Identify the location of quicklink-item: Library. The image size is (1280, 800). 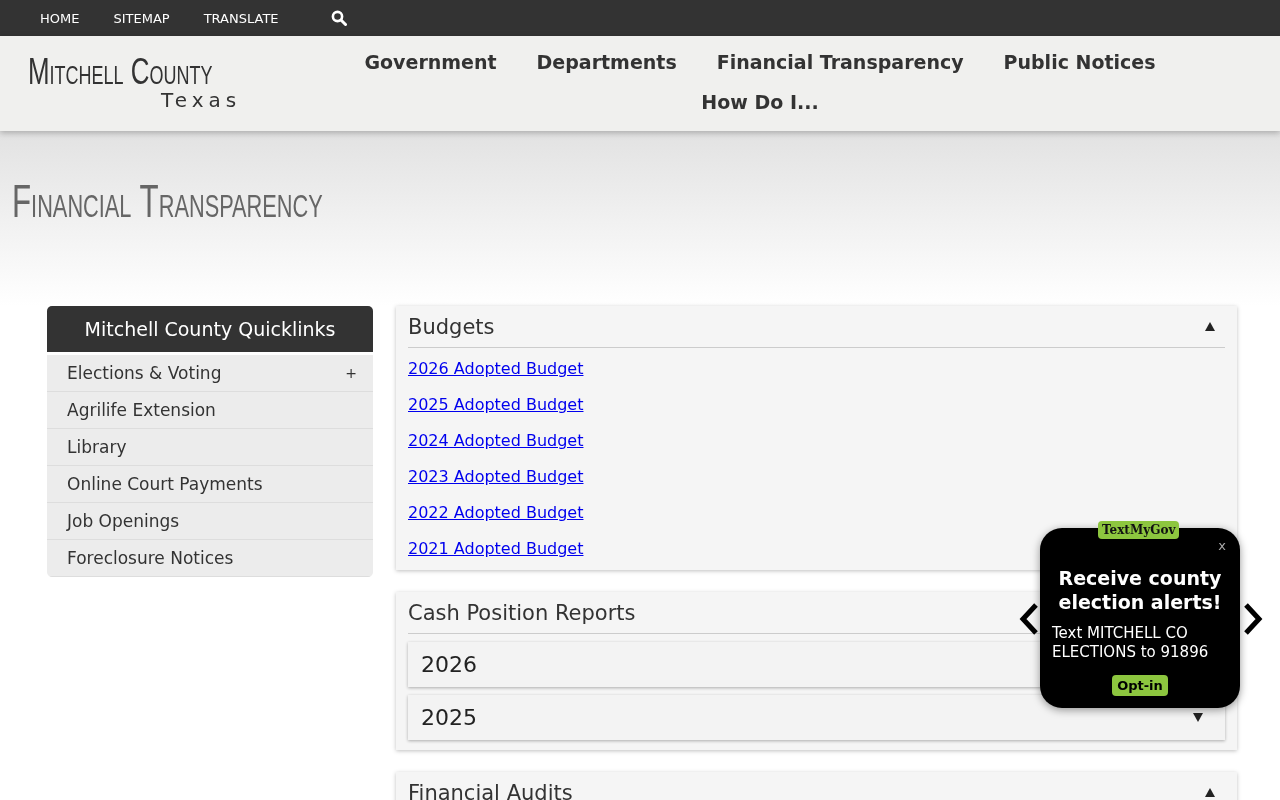
(210, 447).